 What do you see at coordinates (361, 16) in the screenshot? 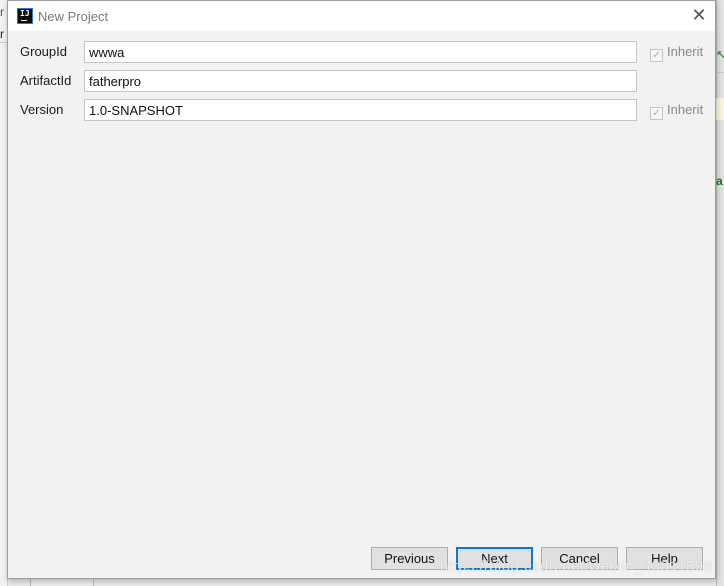
I see `title-bar: IJ New Project ✕` at bounding box center [361, 16].